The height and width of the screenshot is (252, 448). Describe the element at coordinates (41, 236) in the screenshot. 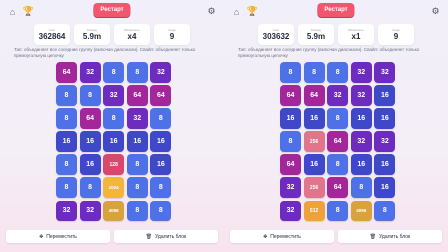

I see `move-icon: ✥` at that location.